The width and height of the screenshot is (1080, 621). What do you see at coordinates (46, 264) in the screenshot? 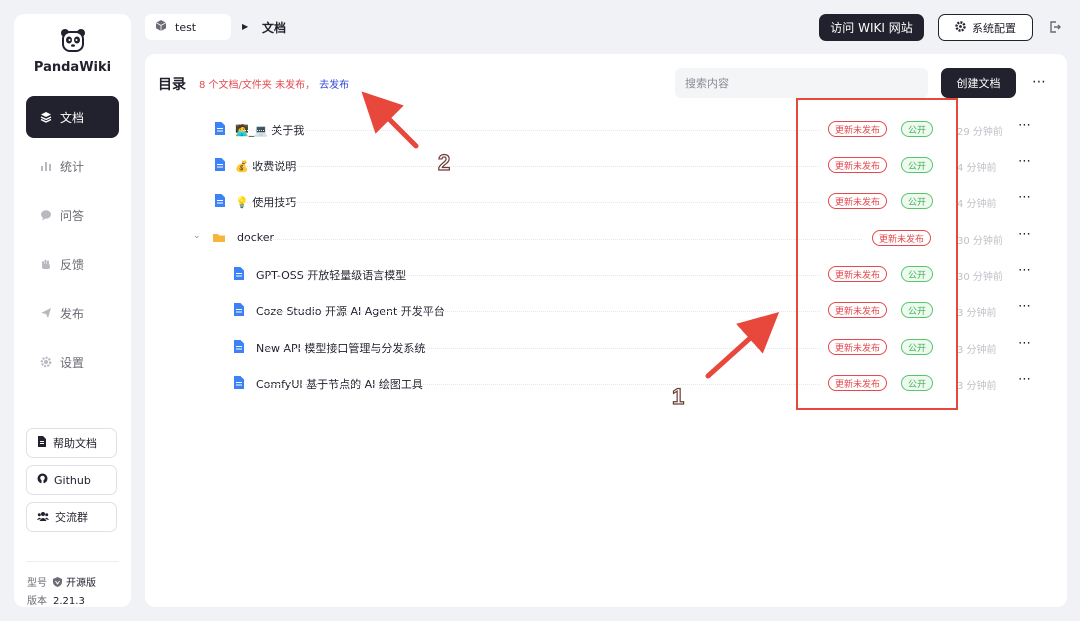
I see `hand-icon` at bounding box center [46, 264].